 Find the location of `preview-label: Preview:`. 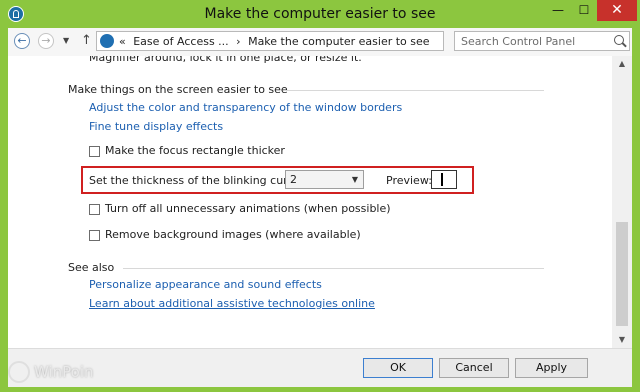

preview-label: Preview: is located at coordinates (409, 180).